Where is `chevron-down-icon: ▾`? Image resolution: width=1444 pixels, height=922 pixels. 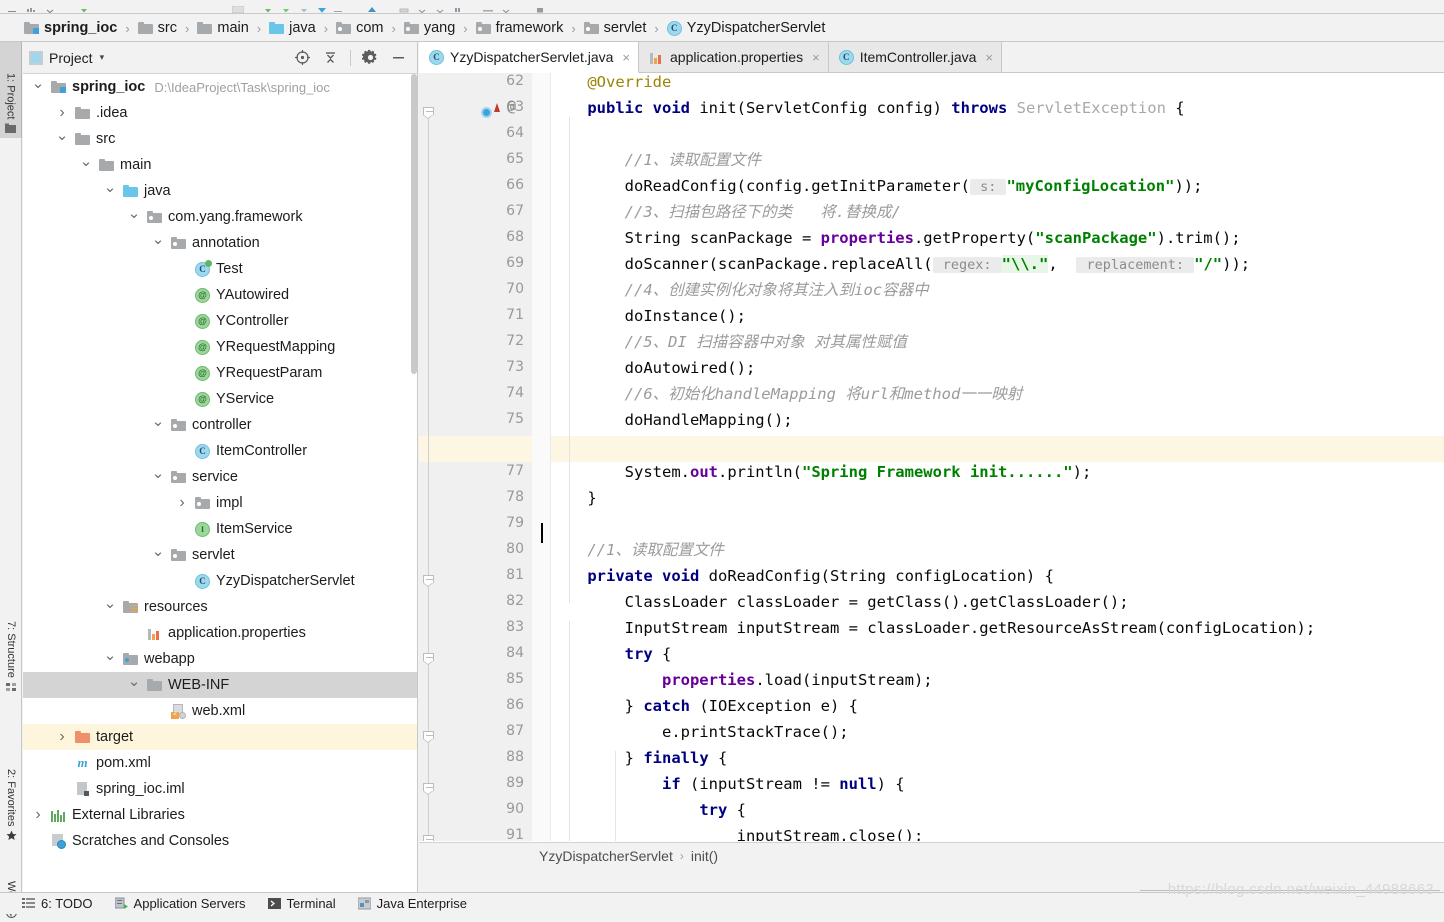 chevron-down-icon: ▾ is located at coordinates (102, 57).